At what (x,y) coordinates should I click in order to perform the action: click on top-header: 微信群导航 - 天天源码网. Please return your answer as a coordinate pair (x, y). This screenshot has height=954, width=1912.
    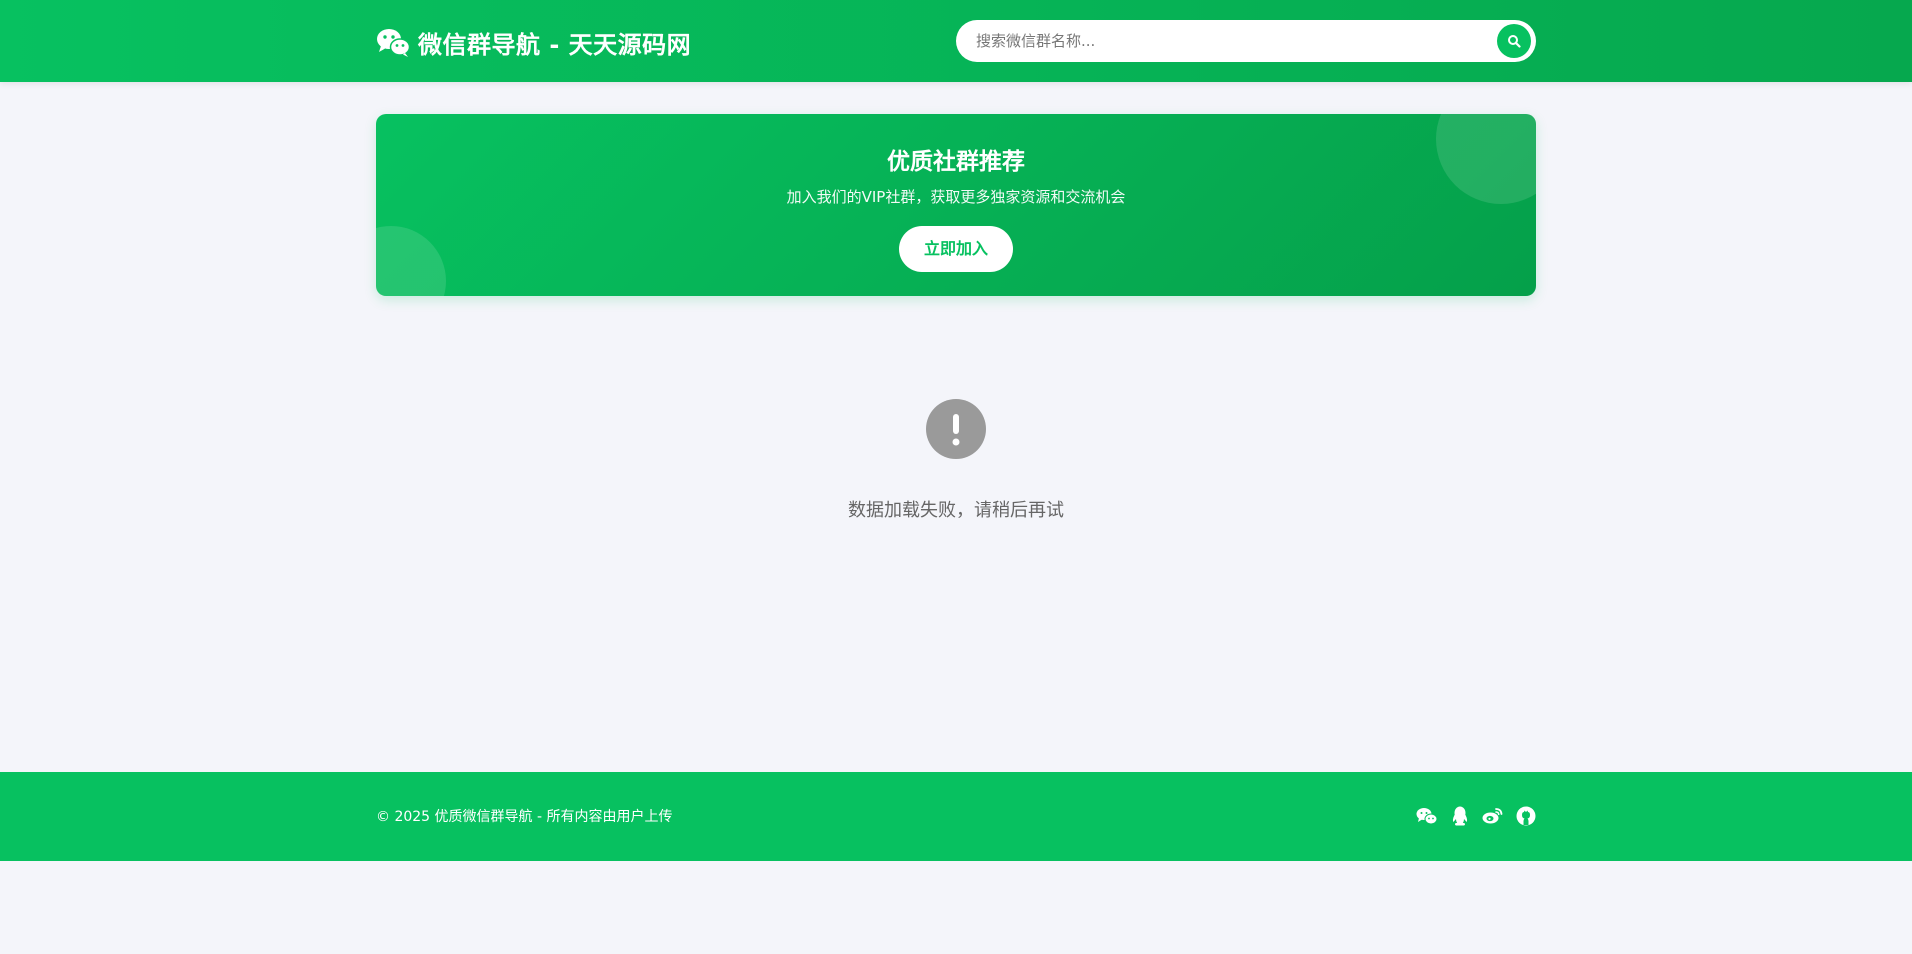
    Looking at the image, I should click on (956, 41).